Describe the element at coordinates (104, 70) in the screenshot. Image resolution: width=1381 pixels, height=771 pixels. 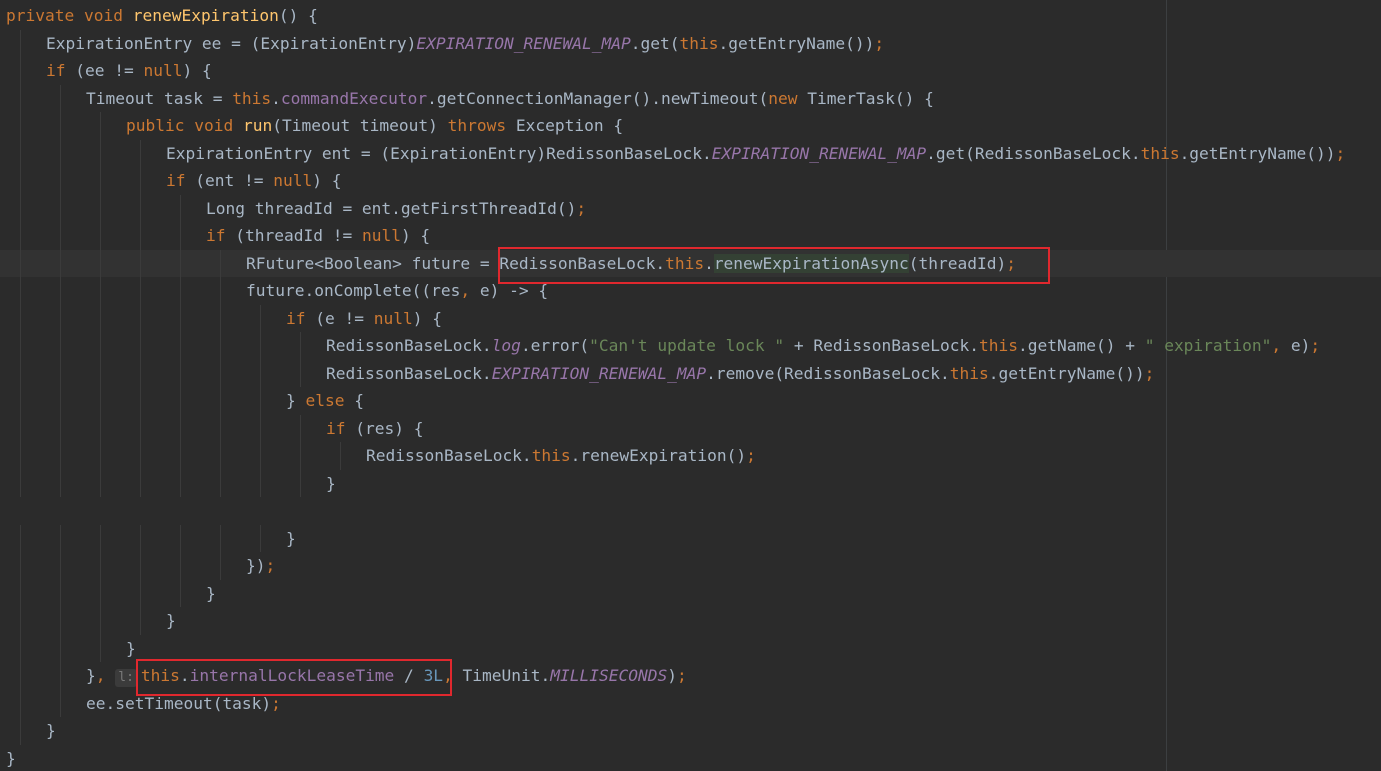
I see `code-token: (ee !=` at that location.